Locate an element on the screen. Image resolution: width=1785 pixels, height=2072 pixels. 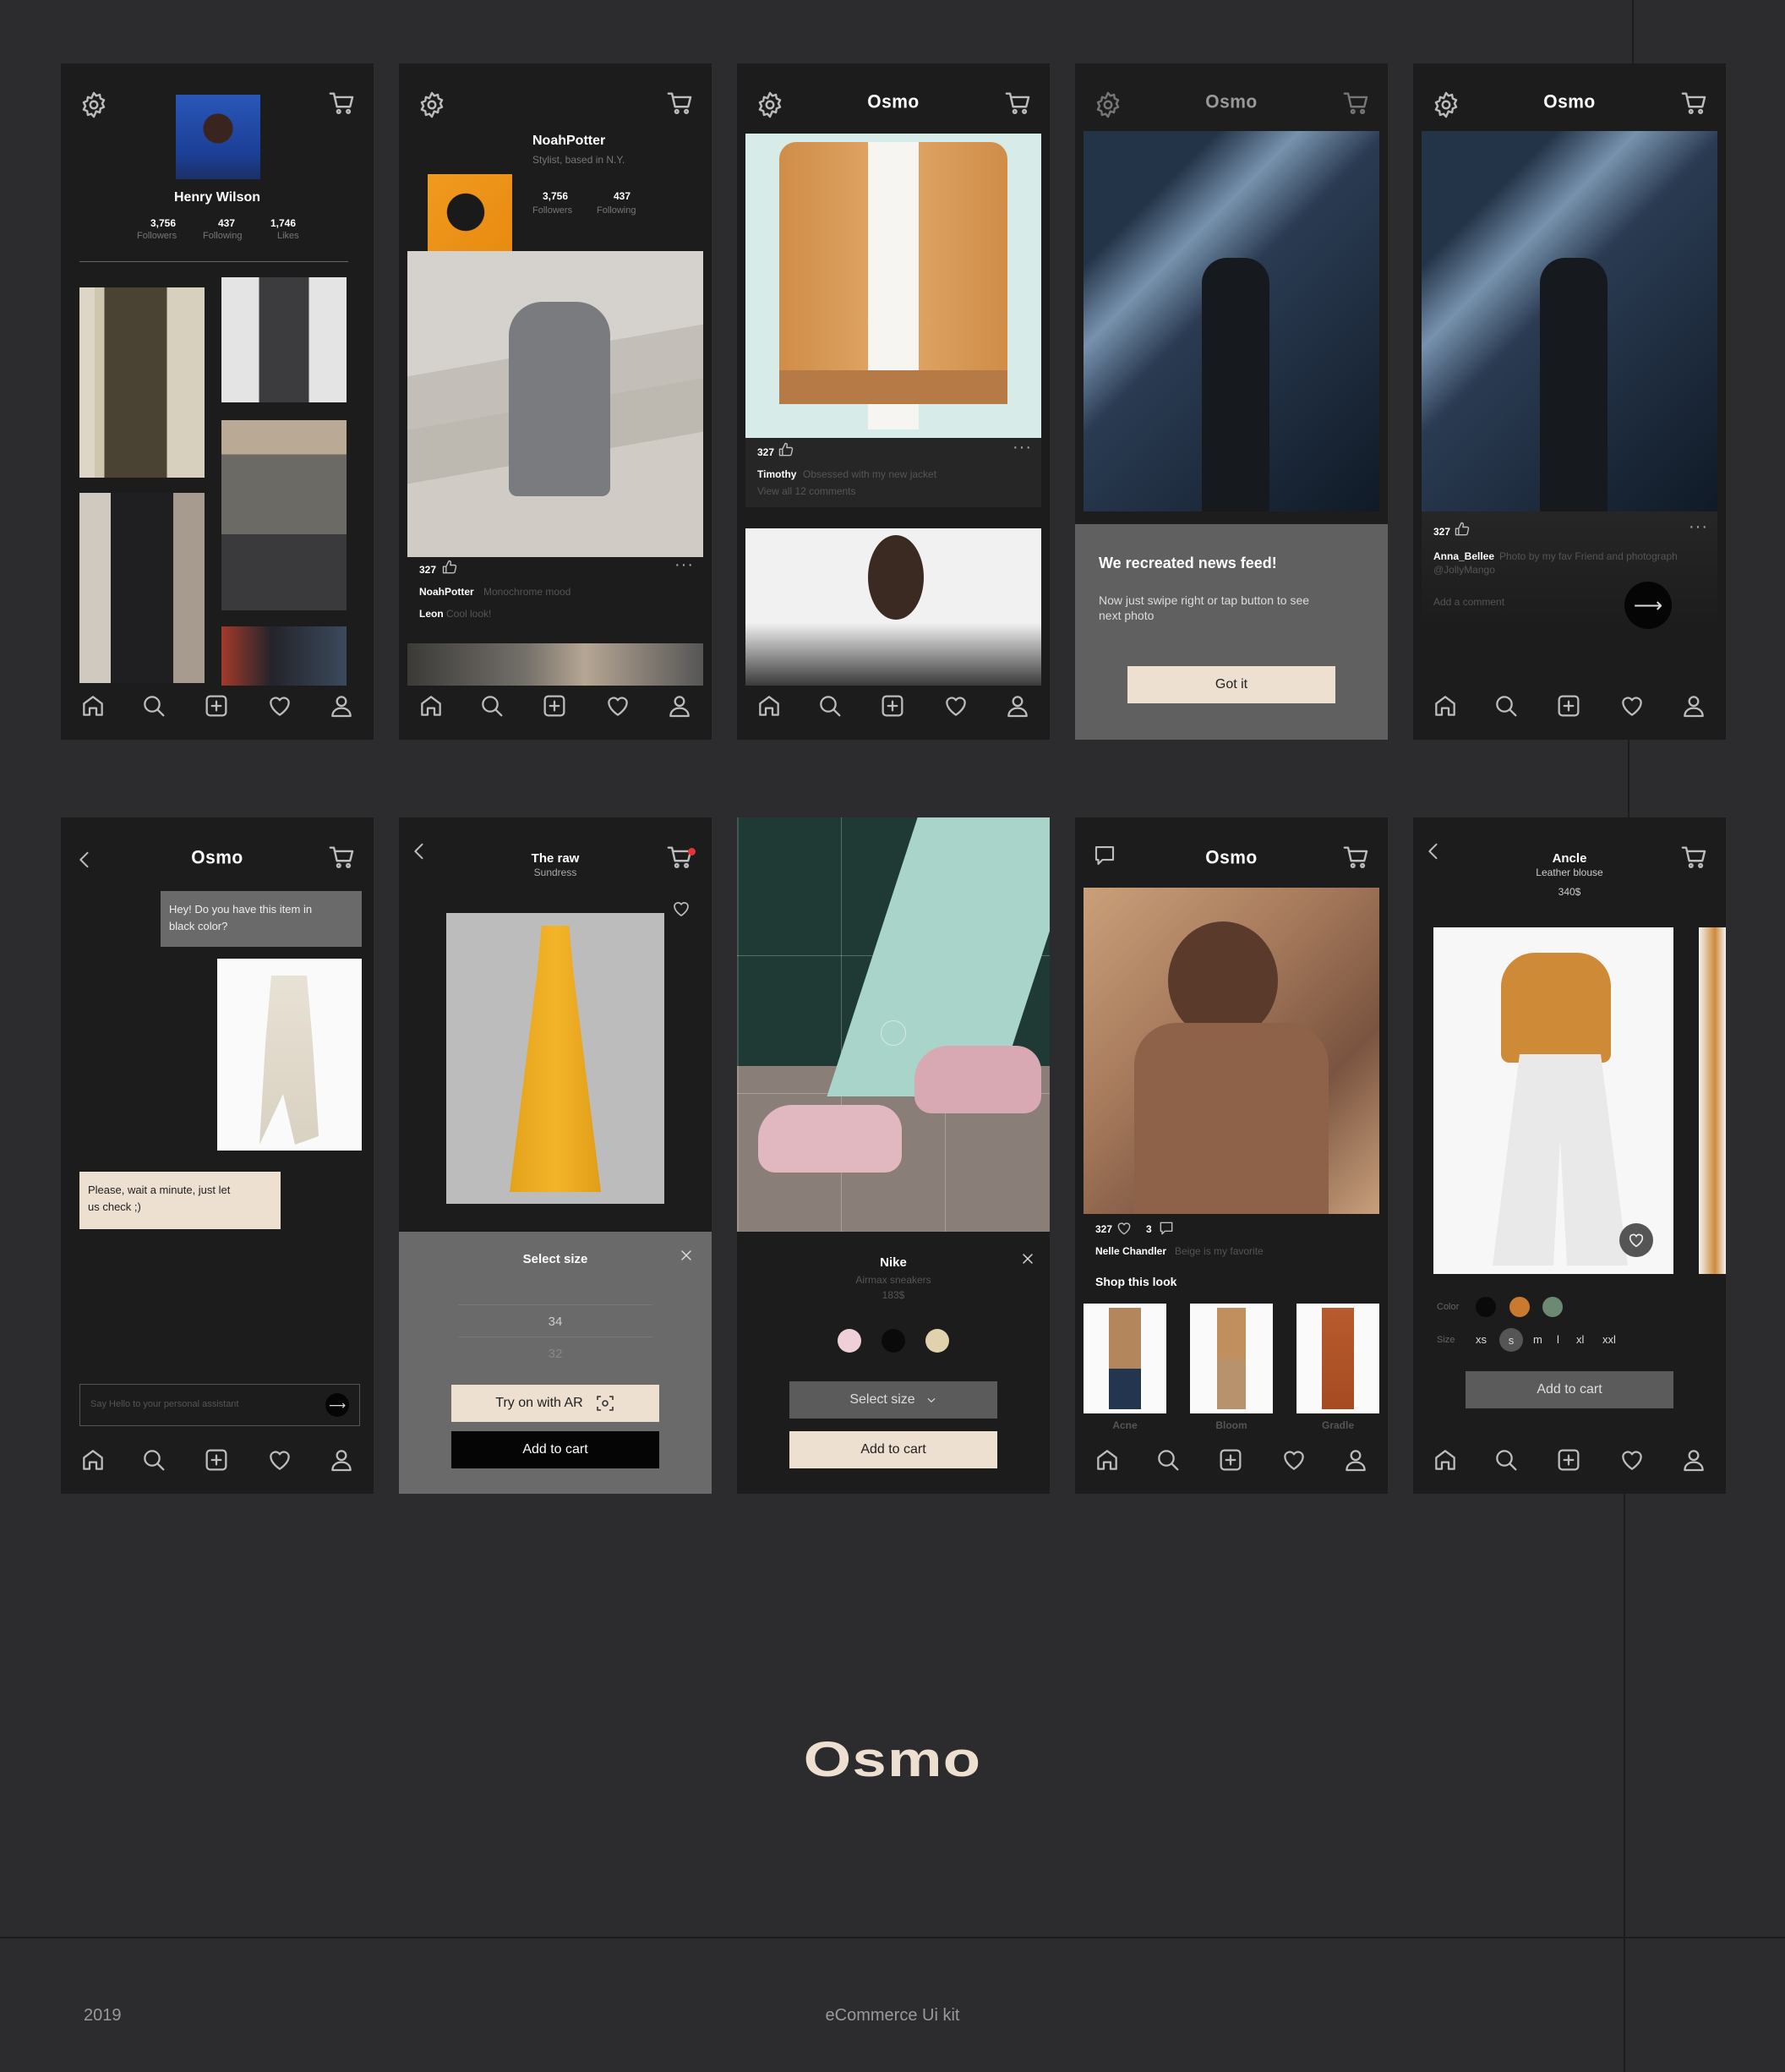
post-username: Timothy is located at coordinates (777, 474).